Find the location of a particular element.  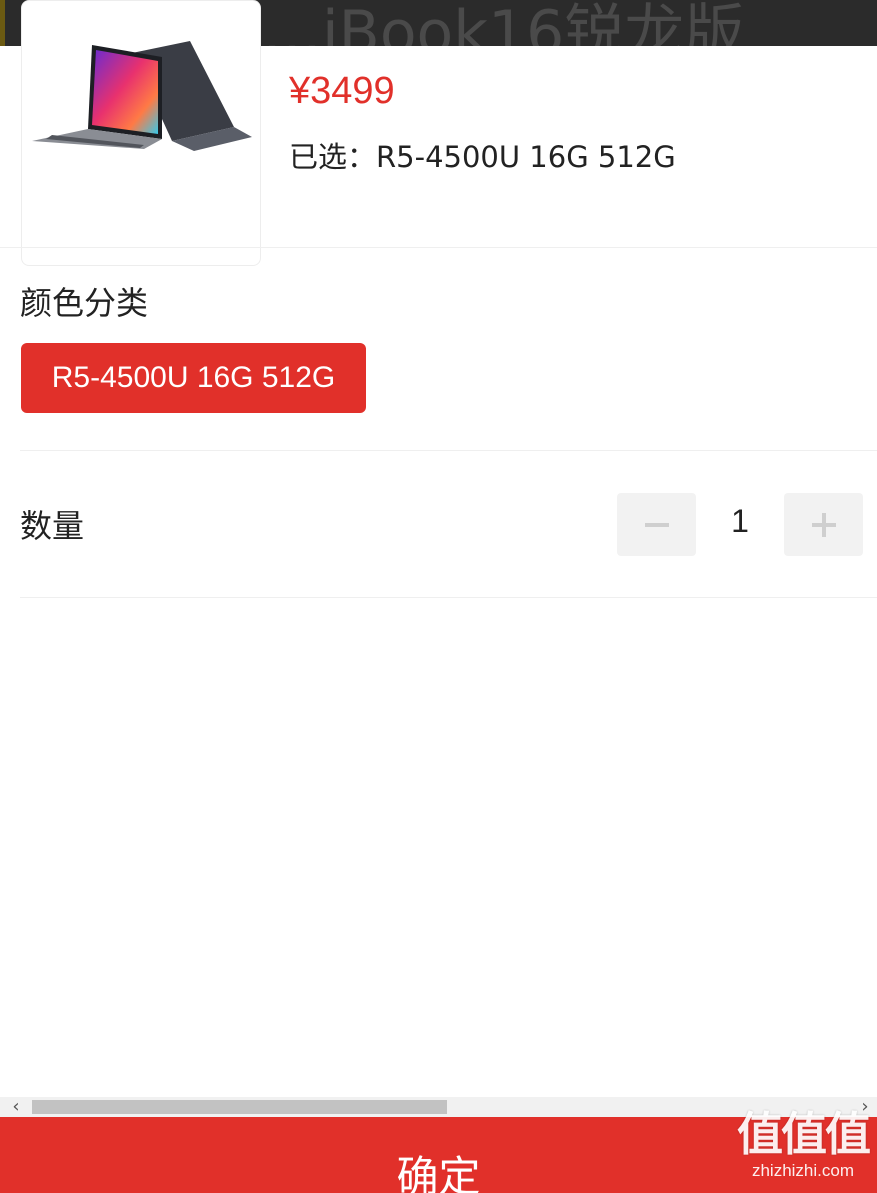

watermark-domain: zhizhizhi.com is located at coordinates (803, 1170).